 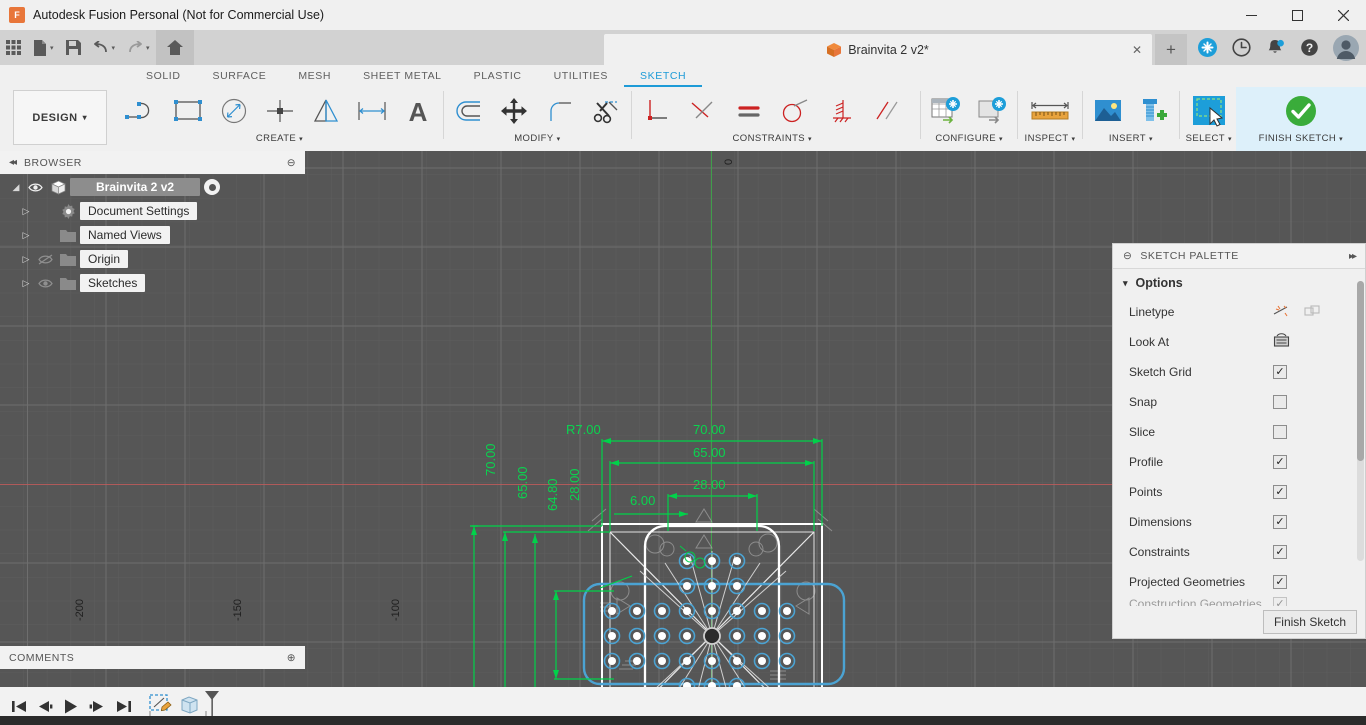 I want to click on tree-item-sketches: ▷ Sketches, so click(x=152, y=283).